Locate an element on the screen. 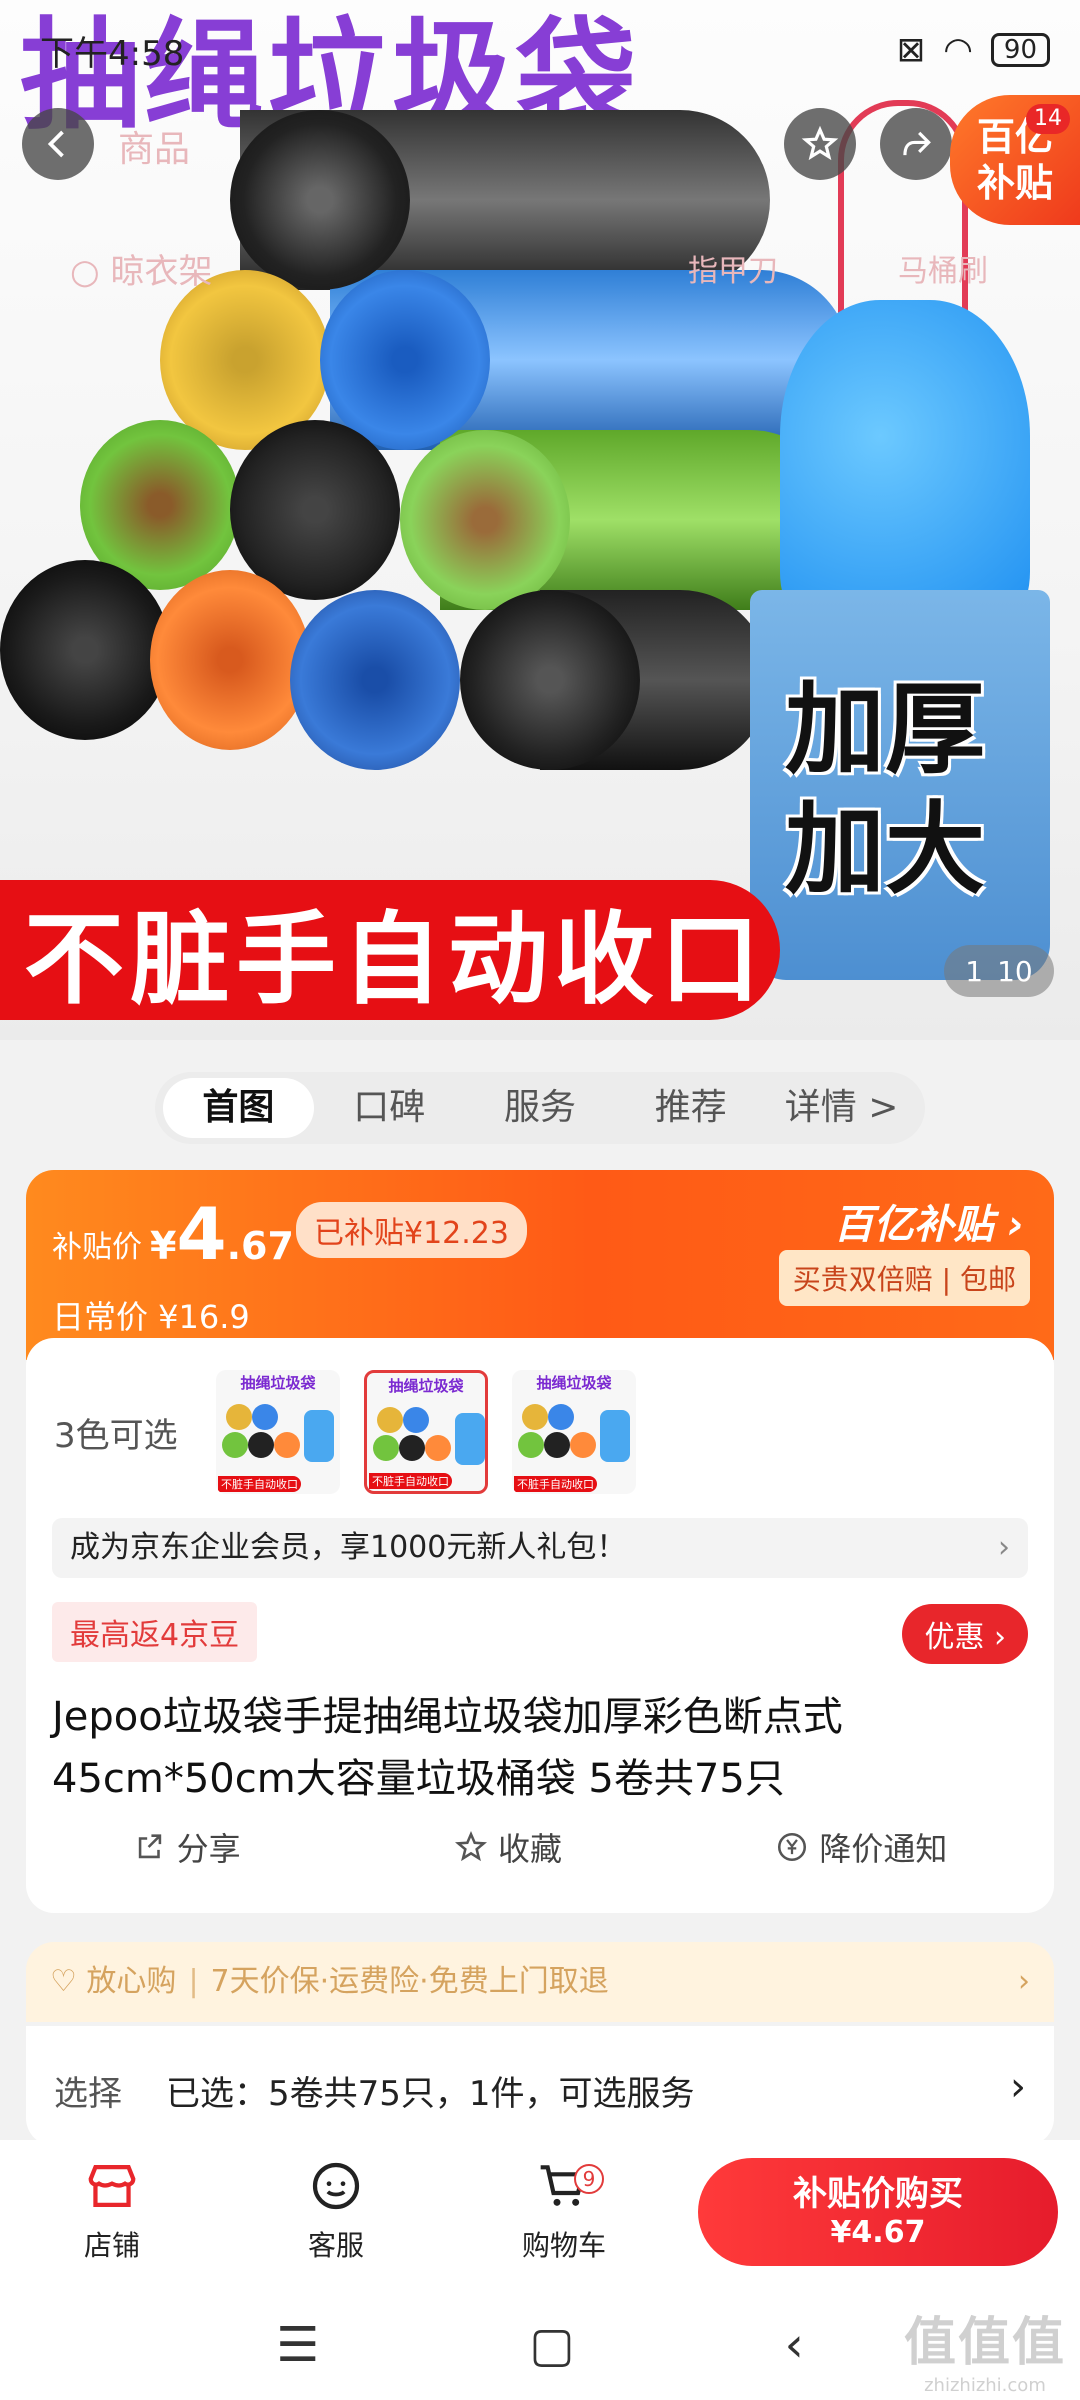 This screenshot has height=2400, width=1080. watermark: 值值值 zhizhizhi.com is located at coordinates (985, 2348).